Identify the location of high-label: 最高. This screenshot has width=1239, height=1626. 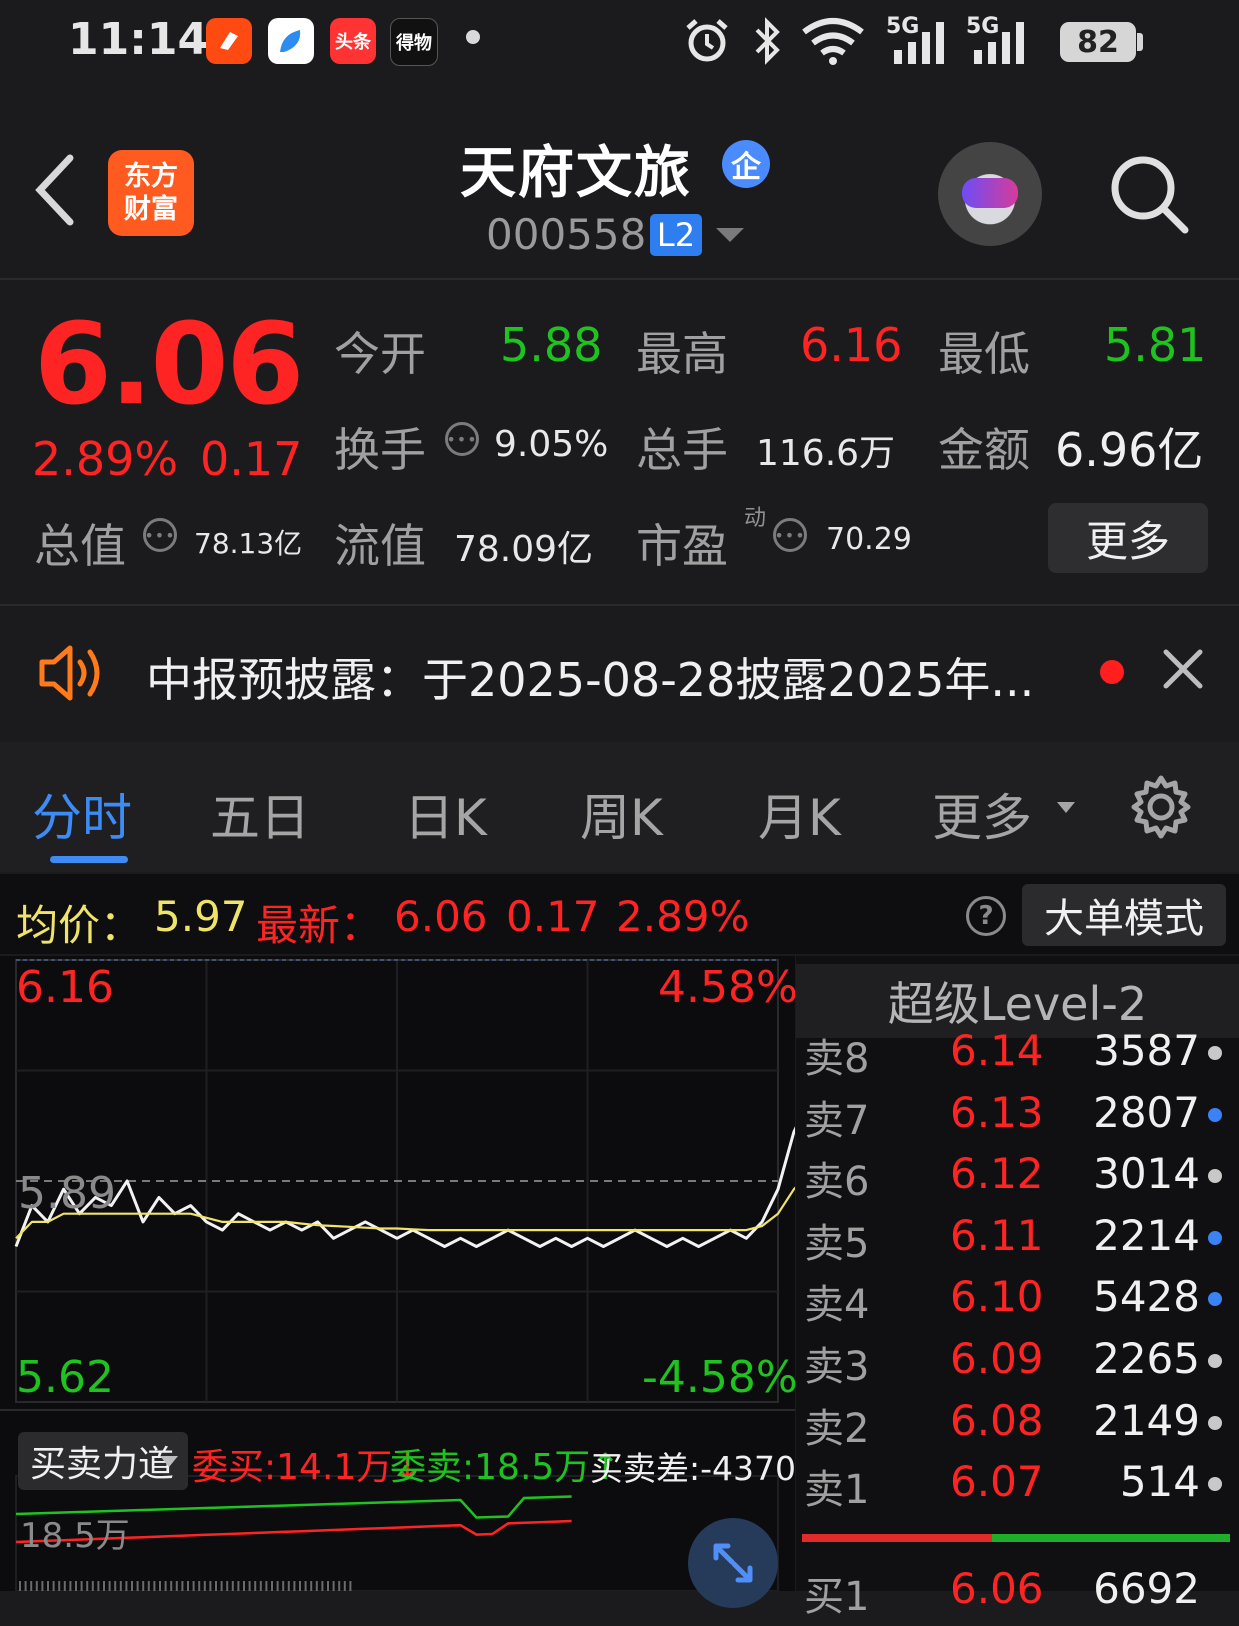
(682, 354).